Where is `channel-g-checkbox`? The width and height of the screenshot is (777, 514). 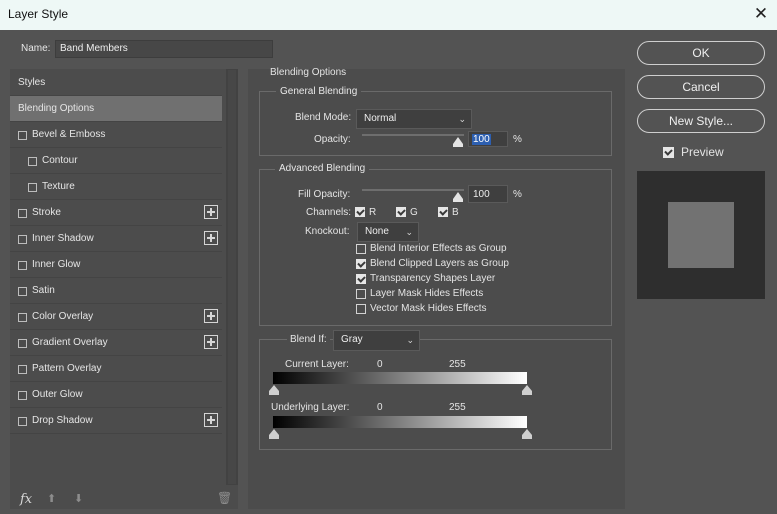
channel-g-checkbox is located at coordinates (401, 212).